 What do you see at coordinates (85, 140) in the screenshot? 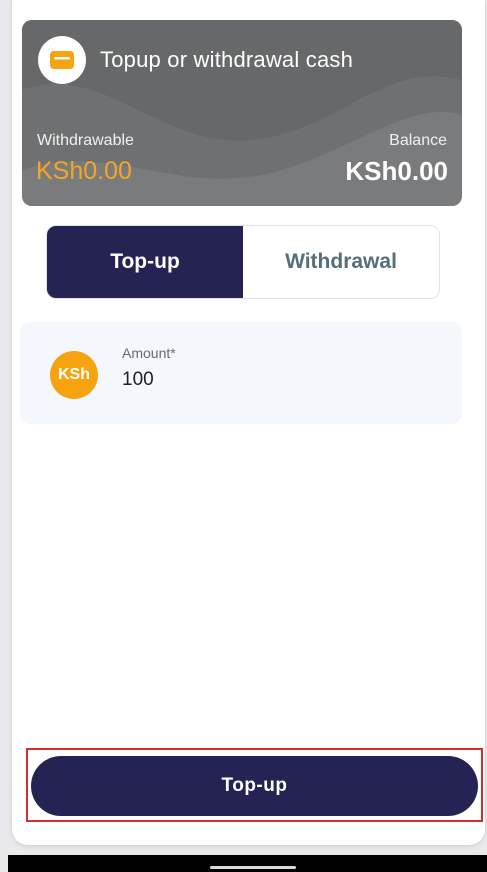
I see `withdrawable-label: Withdrawable` at bounding box center [85, 140].